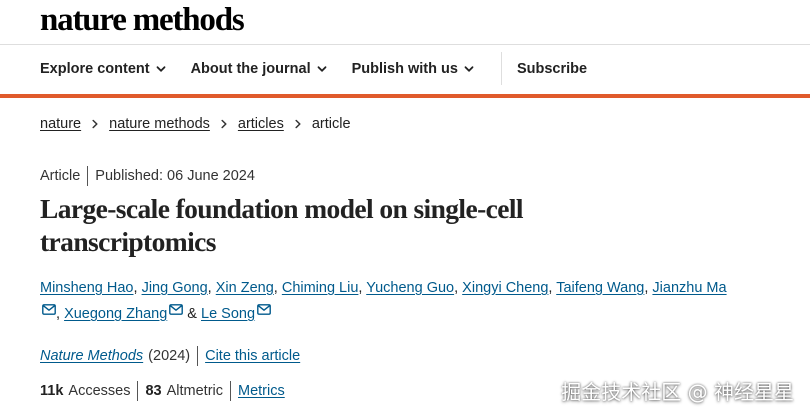 The image size is (810, 418). I want to click on article-type: Article, so click(60, 176).